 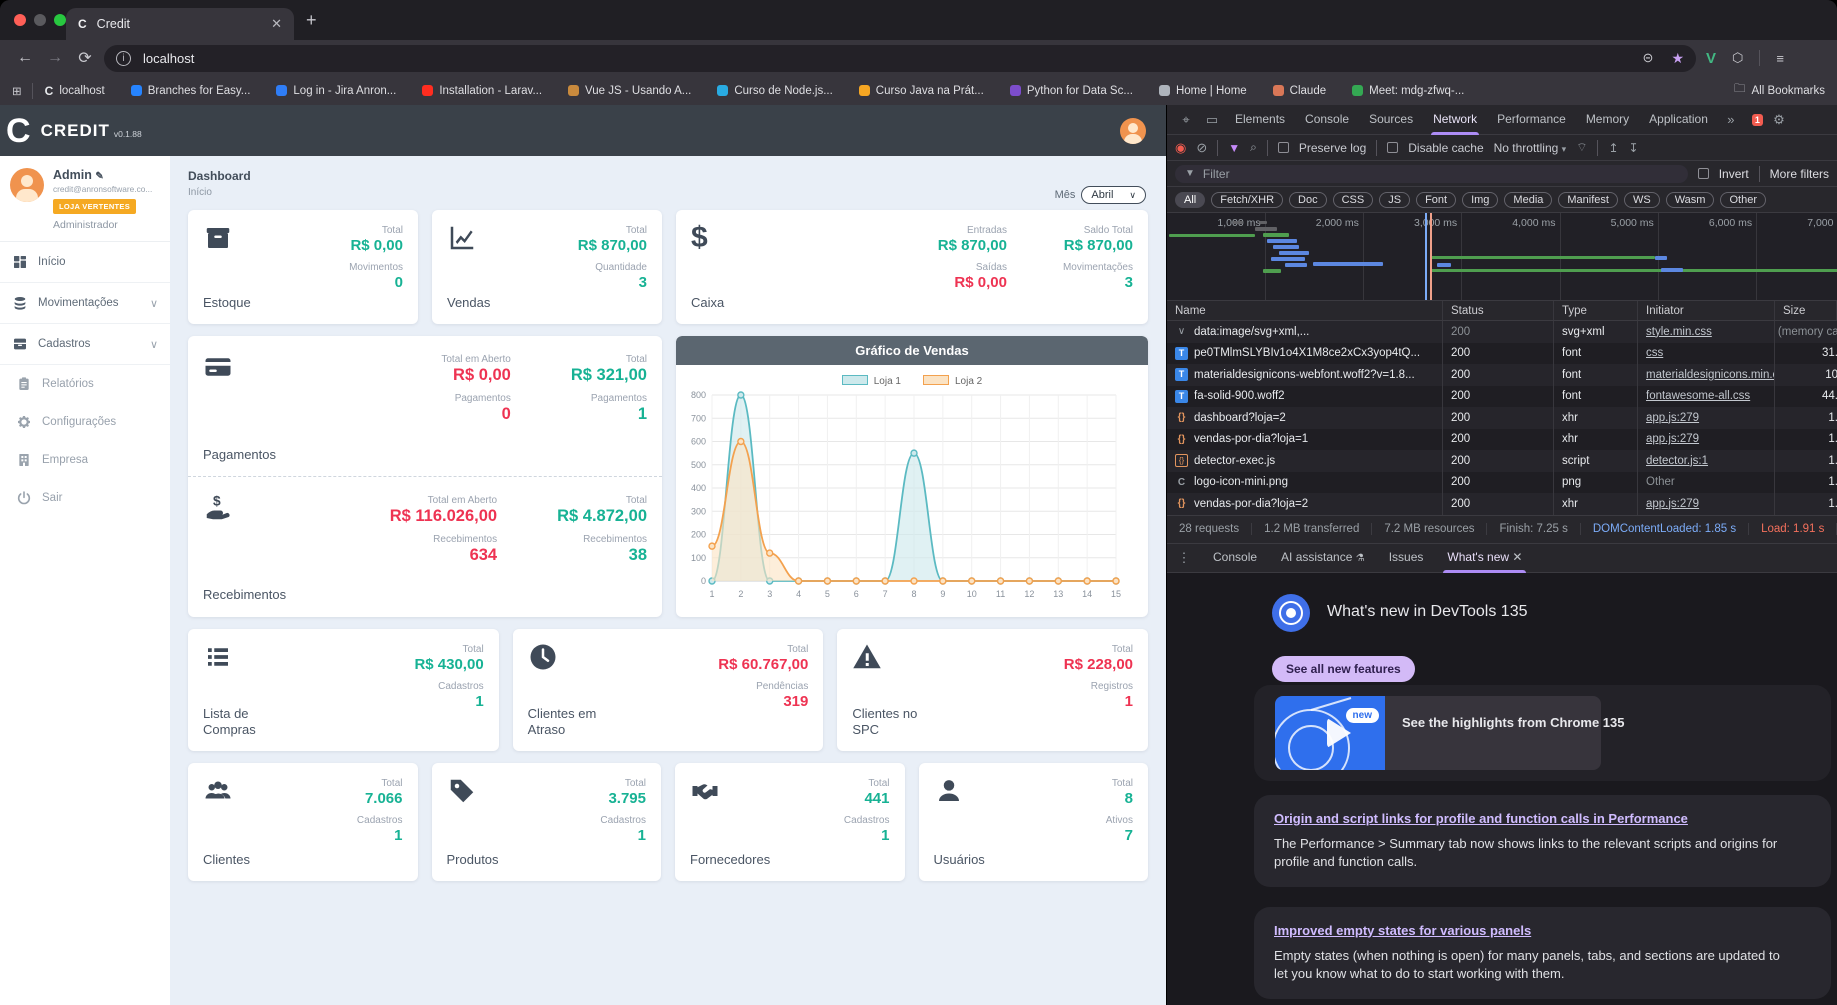 What do you see at coordinates (1799, 174) in the screenshot?
I see `more-filters-label: More filters` at bounding box center [1799, 174].